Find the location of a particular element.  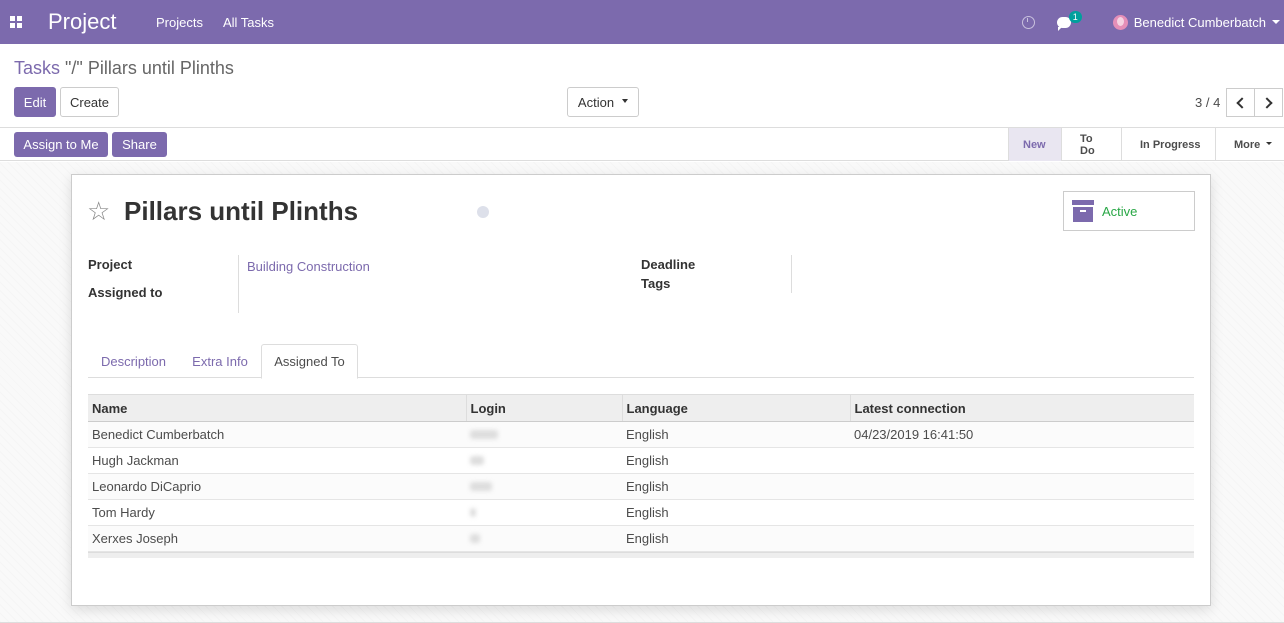

table-row: Hugh Jackman English is located at coordinates (641, 460).